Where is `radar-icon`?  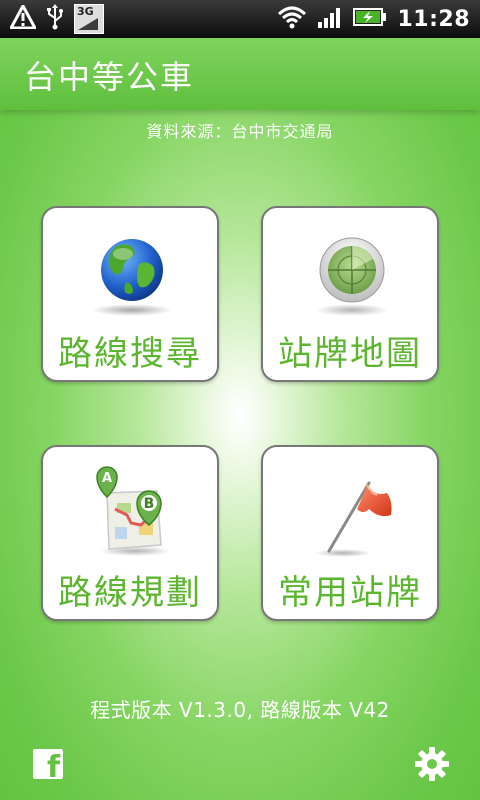
radar-icon is located at coordinates (352, 272).